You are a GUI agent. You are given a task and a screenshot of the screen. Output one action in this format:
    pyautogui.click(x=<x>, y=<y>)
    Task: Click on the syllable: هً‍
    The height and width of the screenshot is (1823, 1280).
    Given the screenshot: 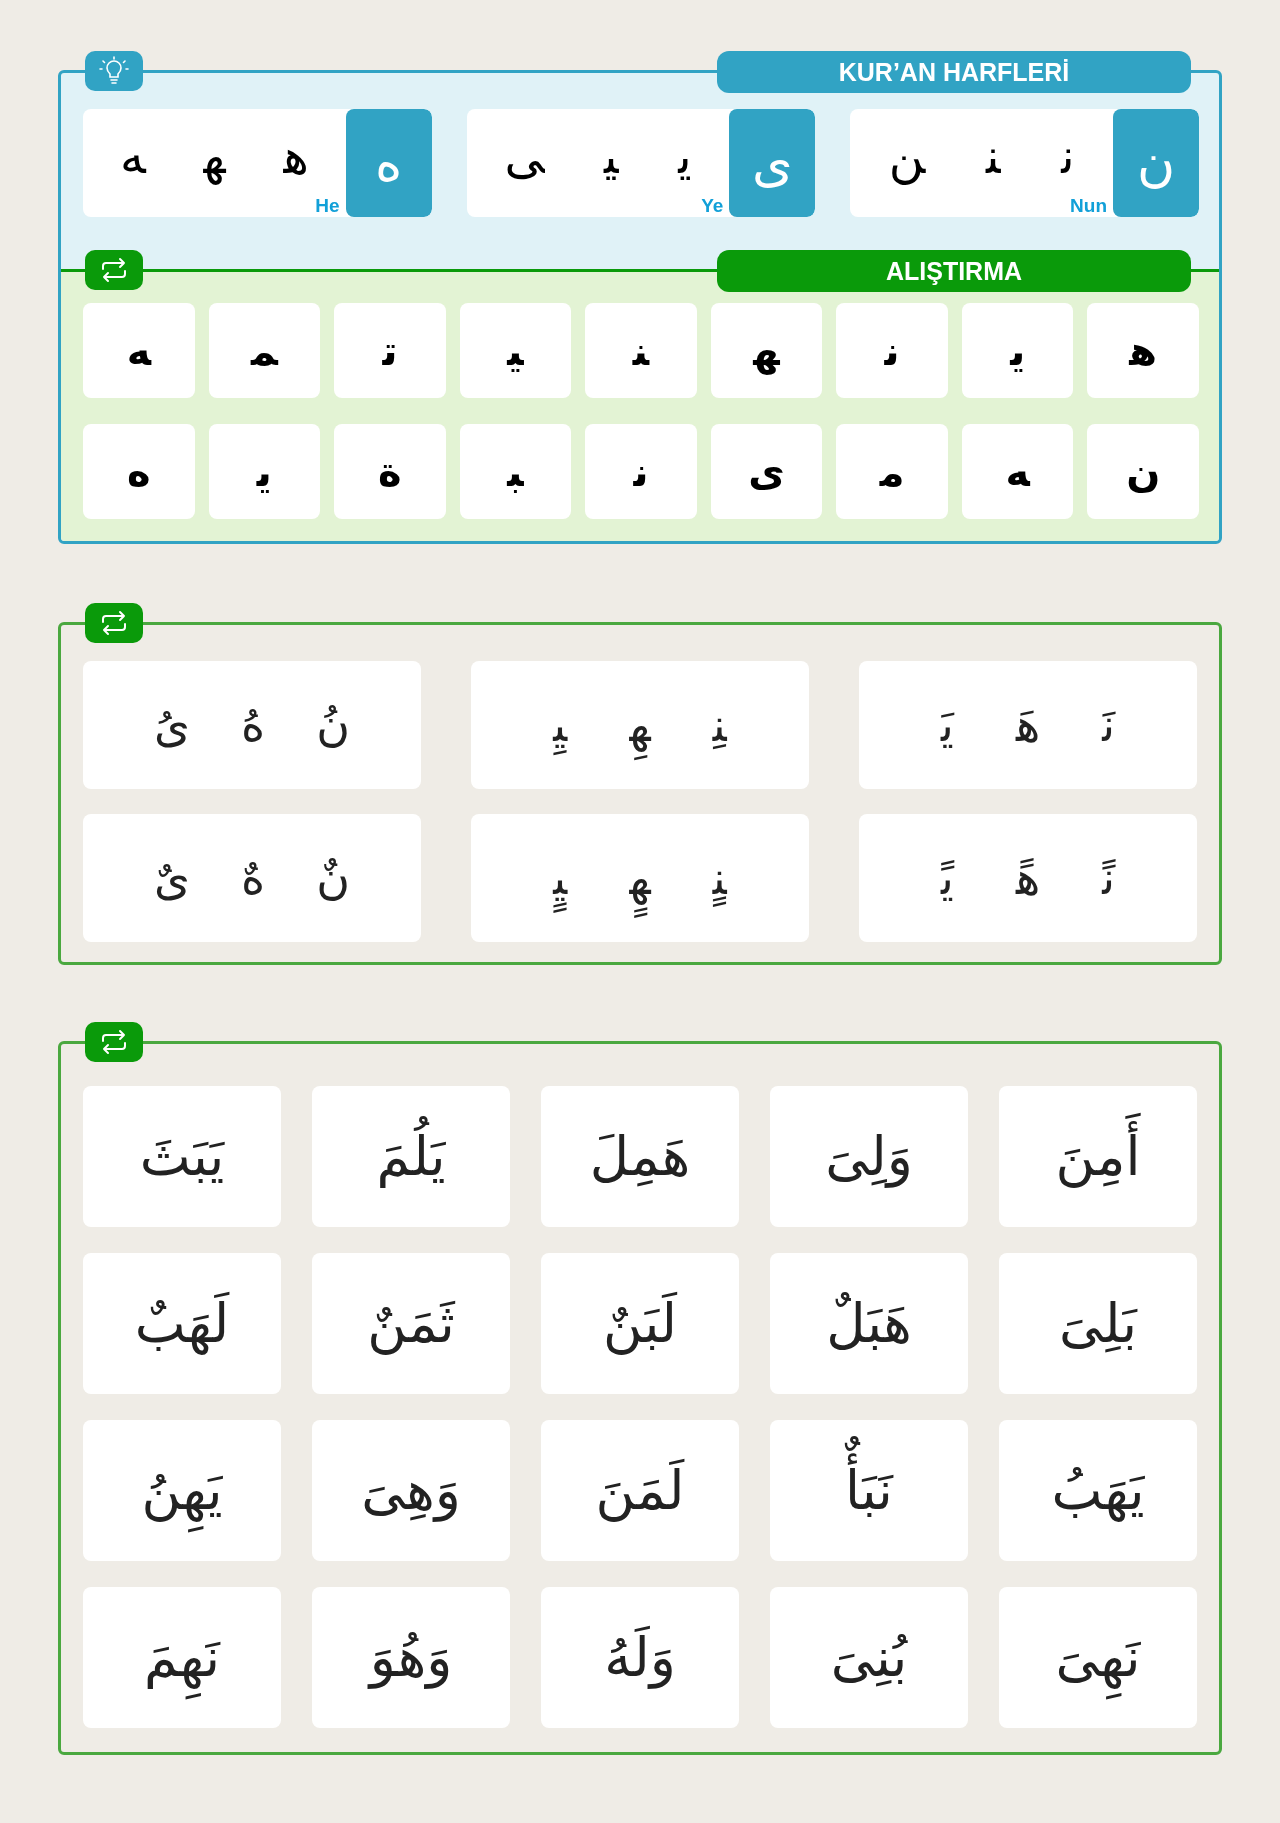 What is the action you would take?
    pyautogui.click(x=1028, y=878)
    